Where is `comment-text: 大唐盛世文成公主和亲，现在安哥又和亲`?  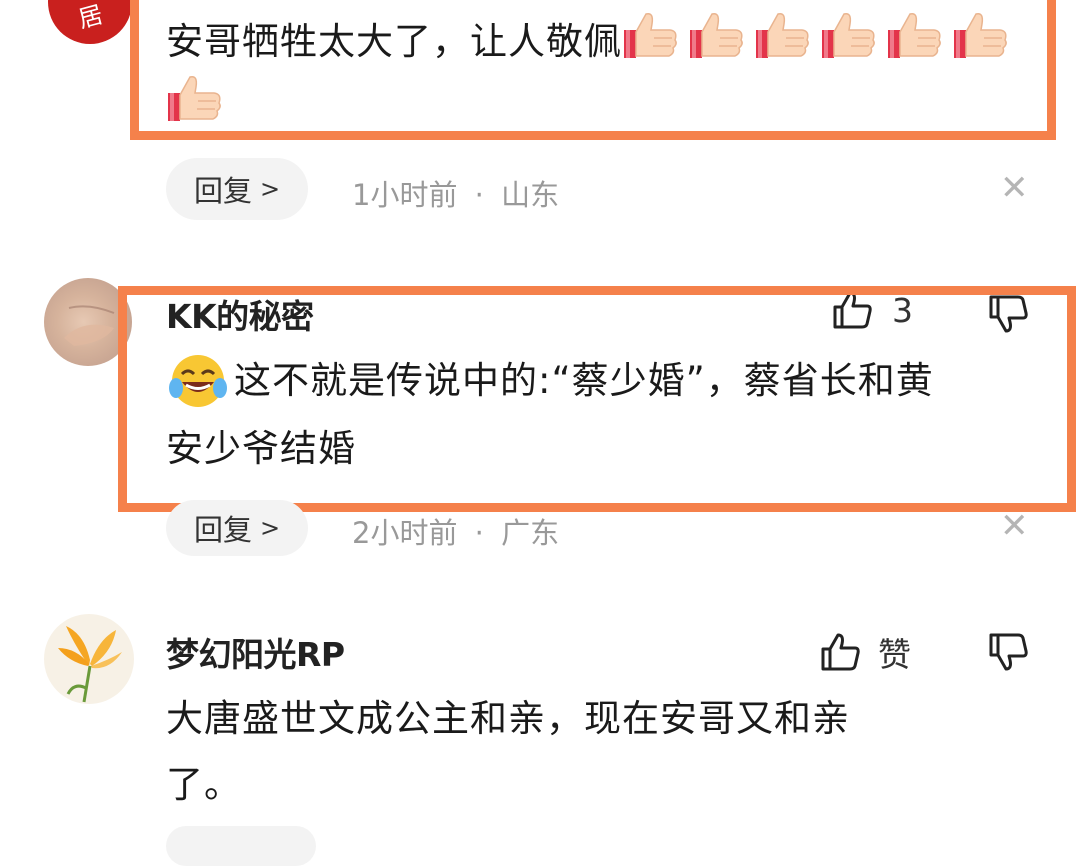
comment-text: 大唐盛世文成公主和亲，现在安哥又和亲 is located at coordinates (606, 719).